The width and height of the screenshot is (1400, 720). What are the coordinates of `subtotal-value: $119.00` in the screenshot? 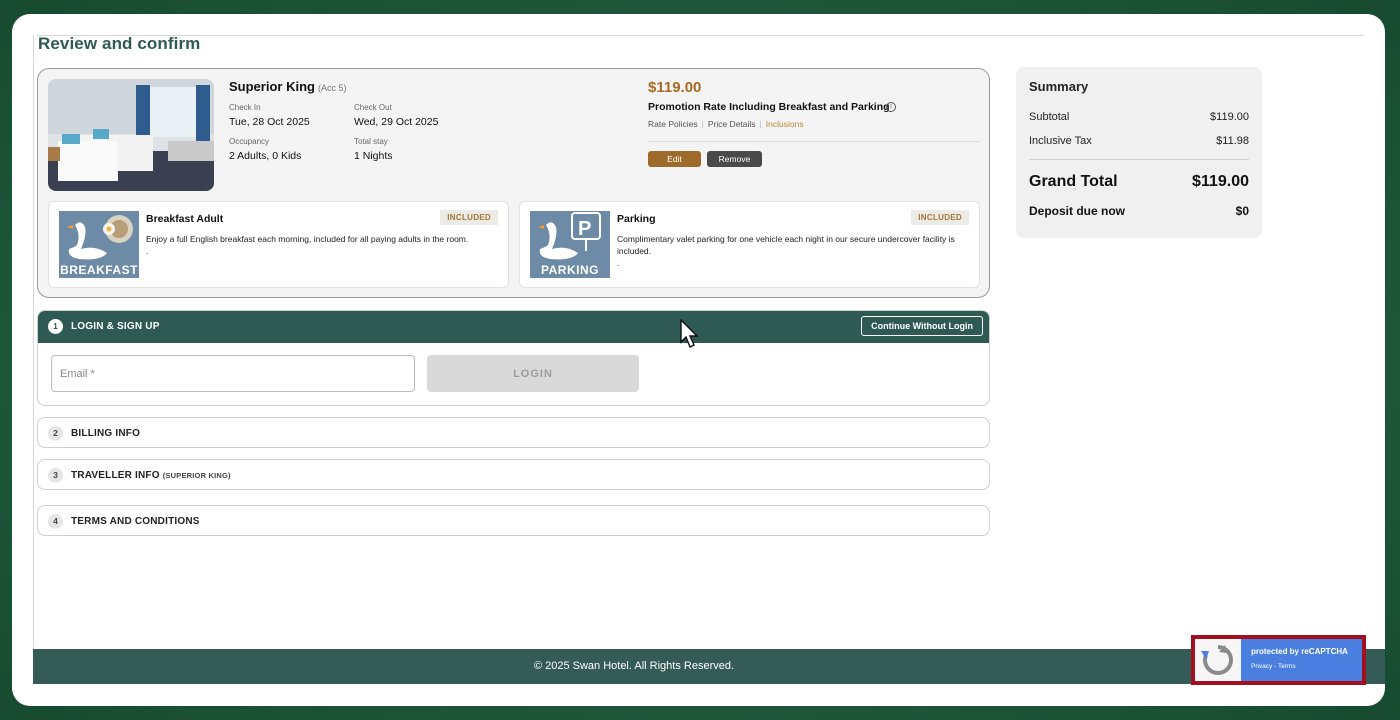 It's located at (1229, 117).